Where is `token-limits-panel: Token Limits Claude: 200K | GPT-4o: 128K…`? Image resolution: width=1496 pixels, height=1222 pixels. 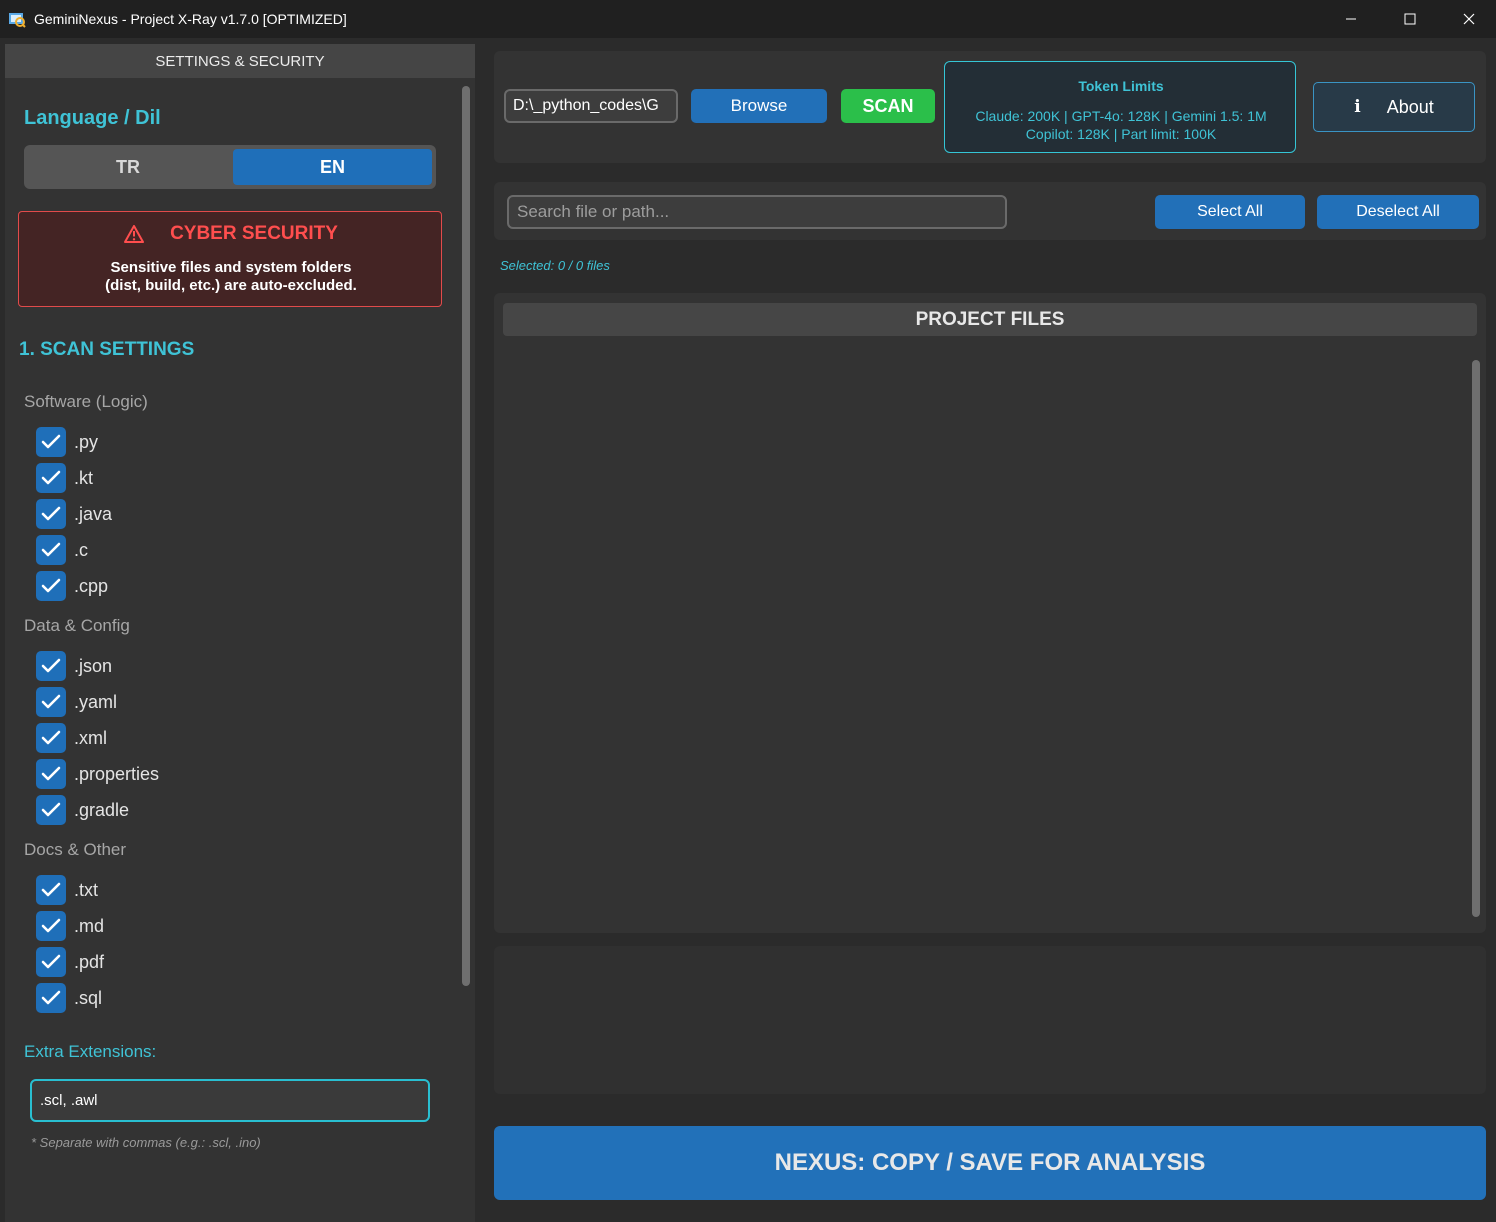 token-limits-panel: Token Limits Claude: 200K | GPT-4o: 128K… is located at coordinates (1120, 107).